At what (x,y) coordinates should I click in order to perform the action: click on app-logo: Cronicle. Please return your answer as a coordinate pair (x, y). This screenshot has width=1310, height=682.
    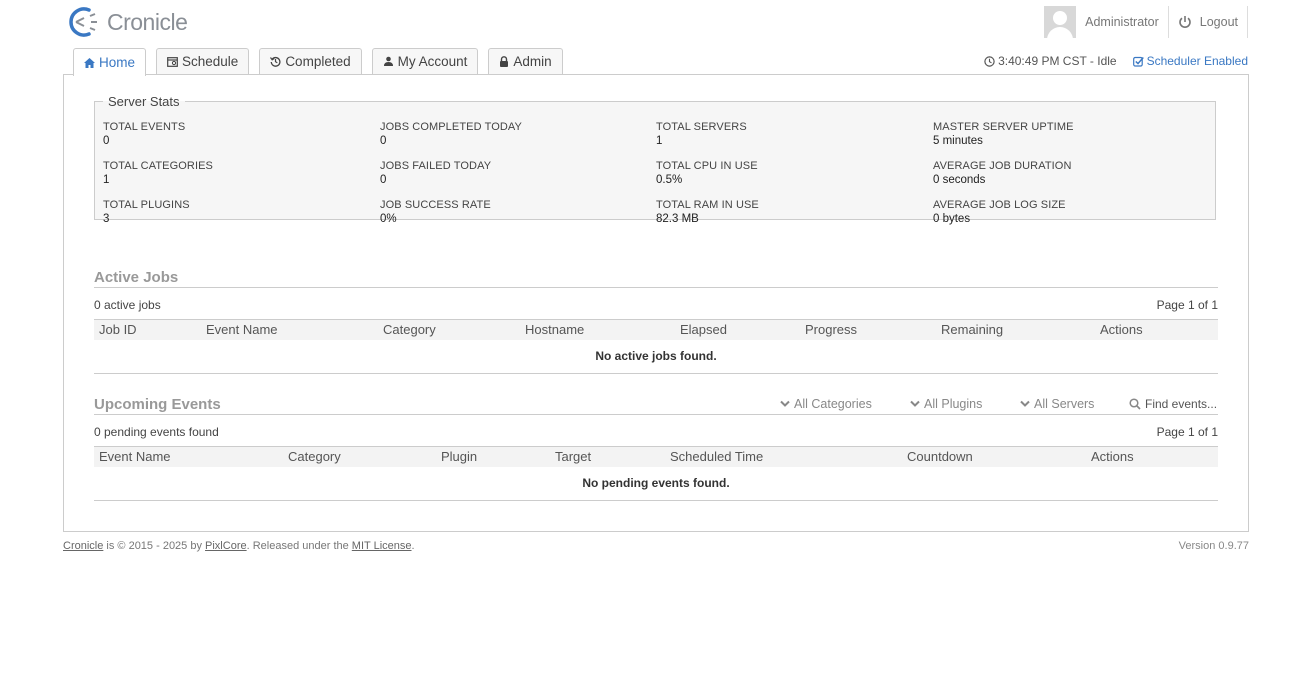
    Looking at the image, I should click on (126, 22).